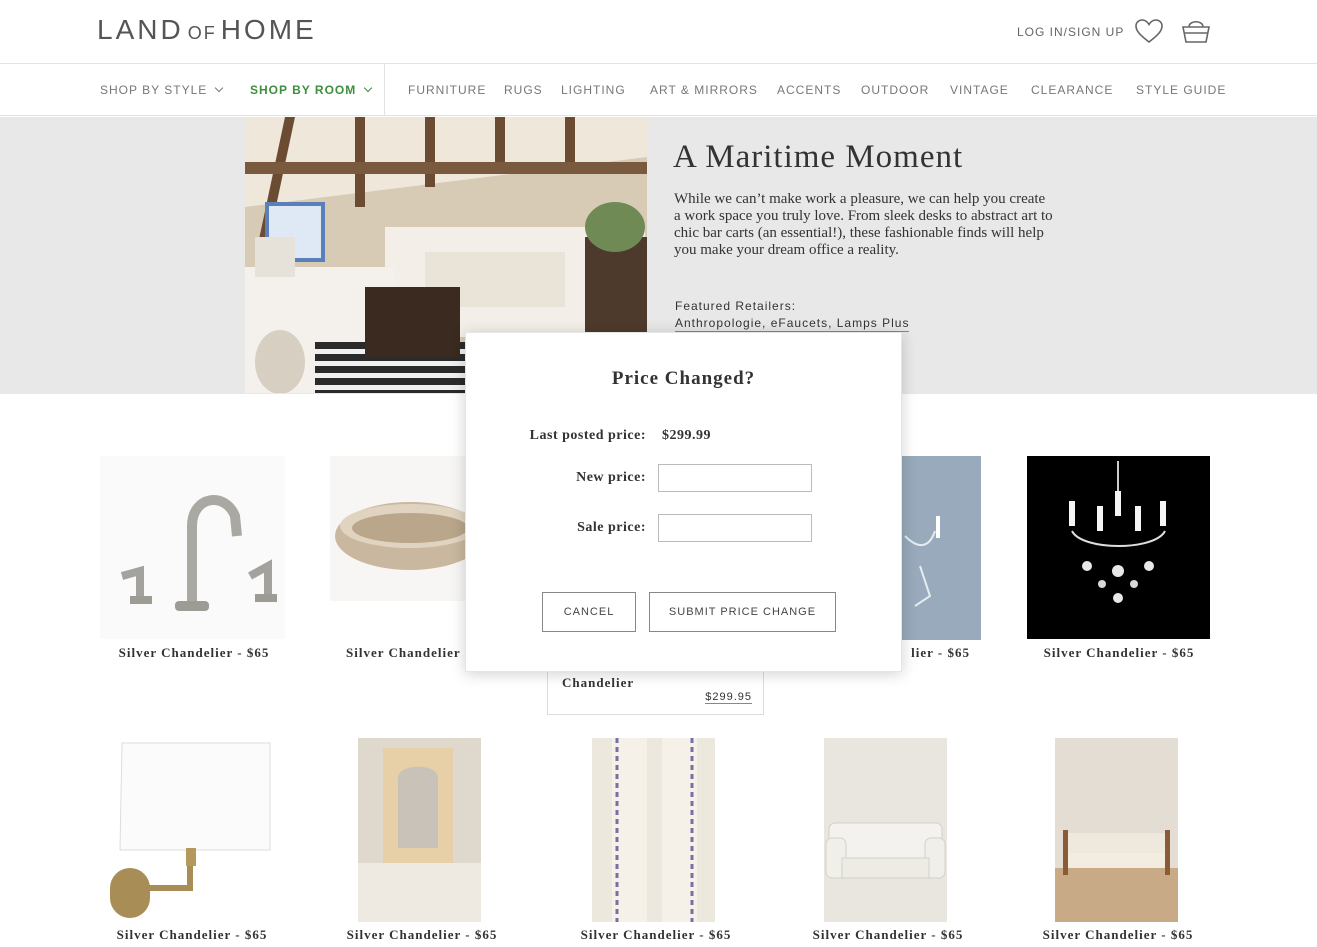 The width and height of the screenshot is (1317, 947). I want to click on nav-divider, so click(384, 90).